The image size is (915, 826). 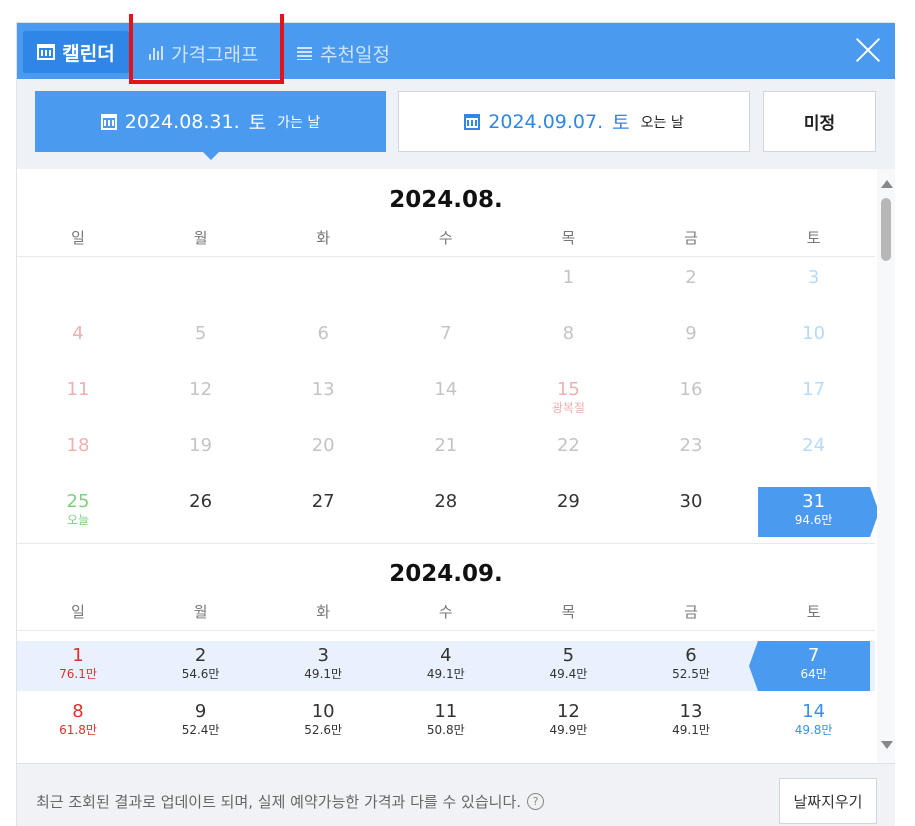 I want to click on day-number: 2, so click(x=691, y=277).